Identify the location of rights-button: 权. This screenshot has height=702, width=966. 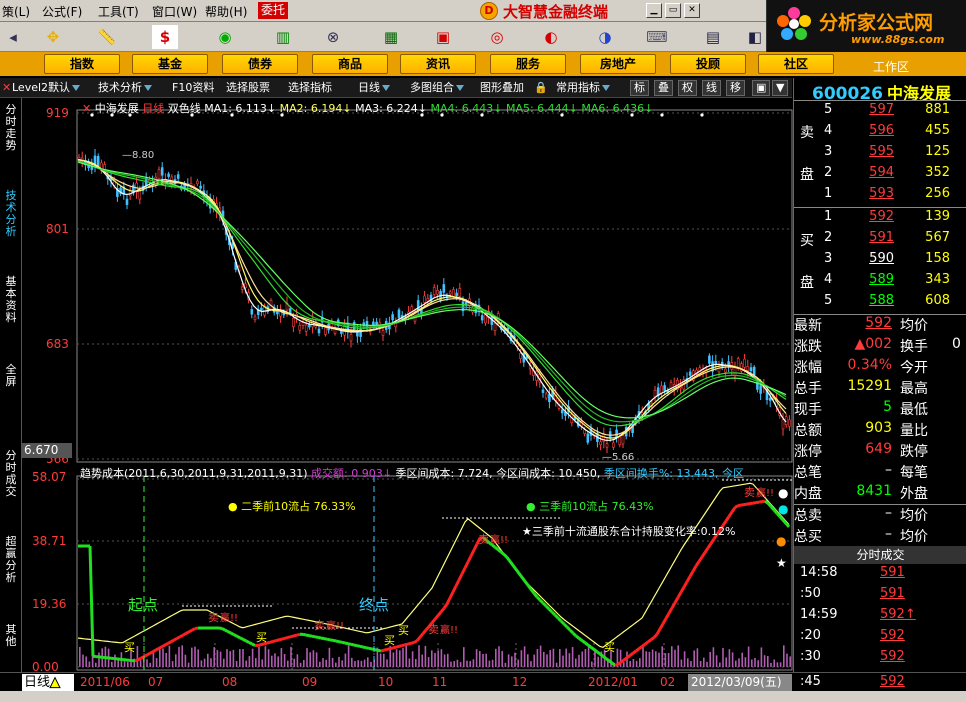
(687, 88).